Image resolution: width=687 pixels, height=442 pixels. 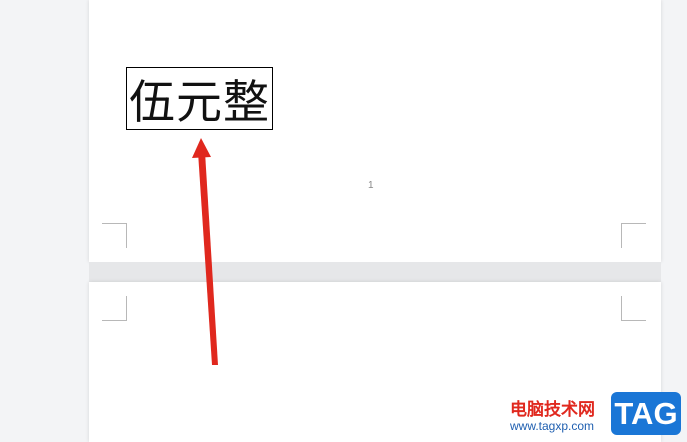 What do you see at coordinates (552, 426) in the screenshot?
I see `watermark-url: www.tagxp.com` at bounding box center [552, 426].